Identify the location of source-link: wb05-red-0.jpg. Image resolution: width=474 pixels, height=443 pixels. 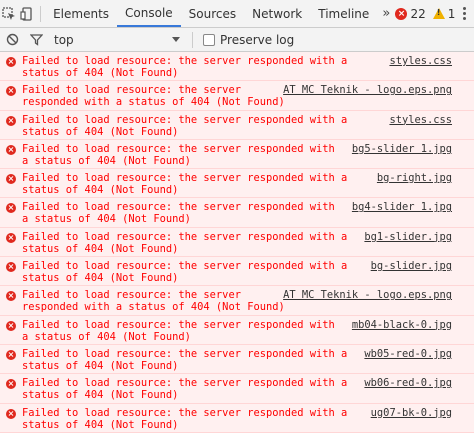
(408, 354).